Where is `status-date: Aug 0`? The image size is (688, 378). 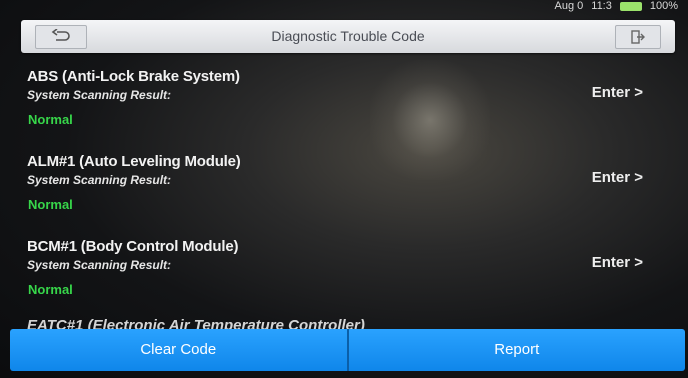
status-date: Aug 0 is located at coordinates (569, 6).